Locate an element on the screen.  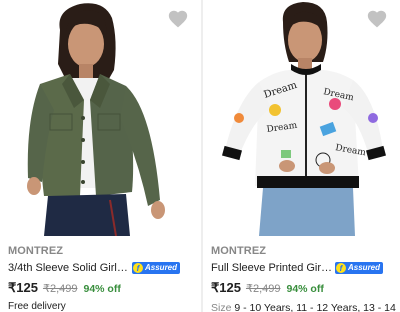
sizes-label: Size is located at coordinates (221, 307).